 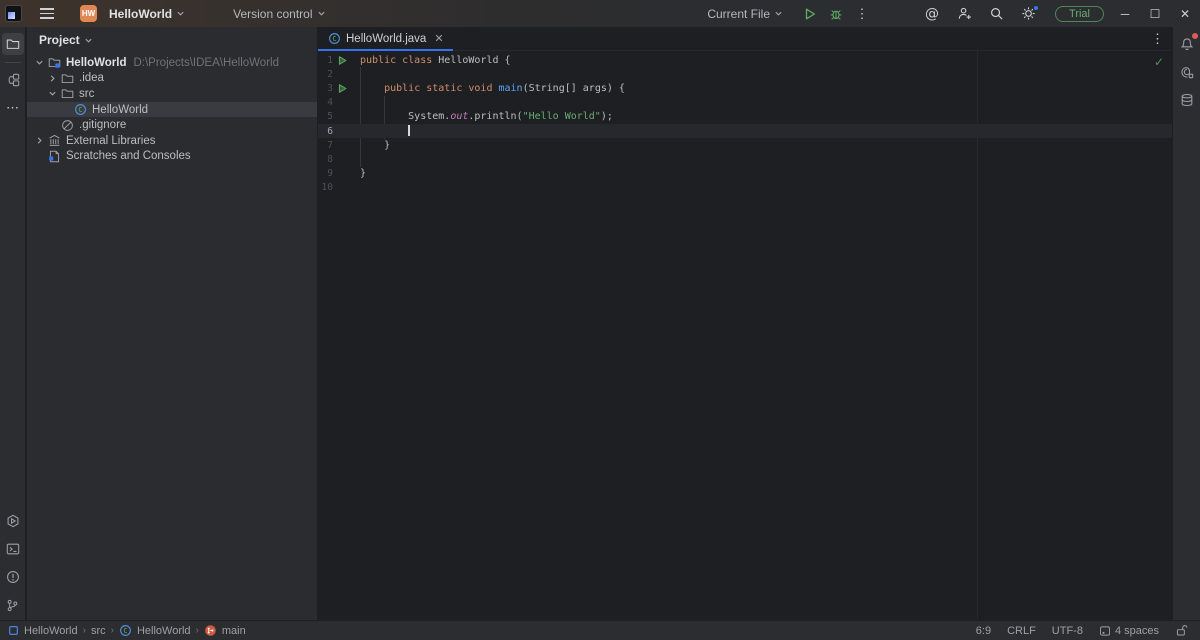 What do you see at coordinates (1125, 14) in the screenshot?
I see `minimize-button: ─` at bounding box center [1125, 14].